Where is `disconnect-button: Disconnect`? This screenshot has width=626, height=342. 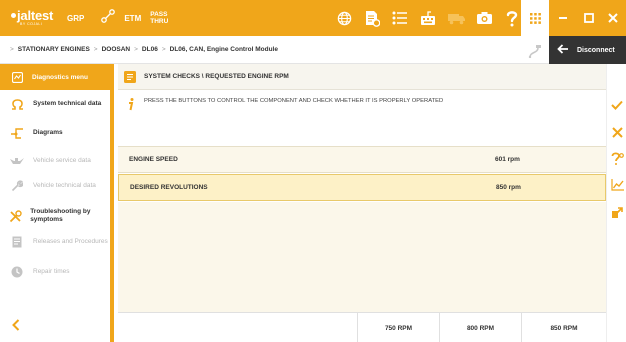 disconnect-button: Disconnect is located at coordinates (587, 50).